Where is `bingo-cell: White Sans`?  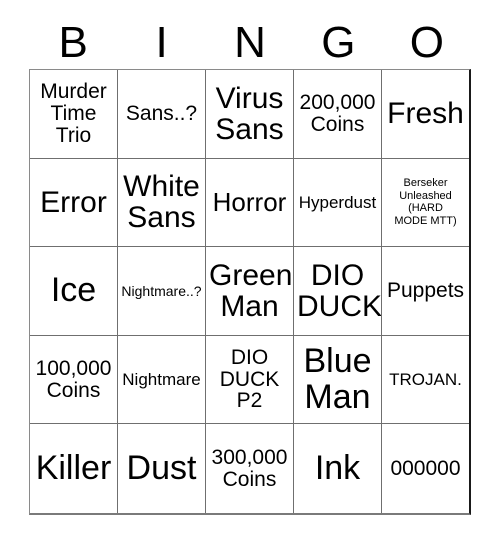
bingo-cell: White Sans is located at coordinates (162, 203).